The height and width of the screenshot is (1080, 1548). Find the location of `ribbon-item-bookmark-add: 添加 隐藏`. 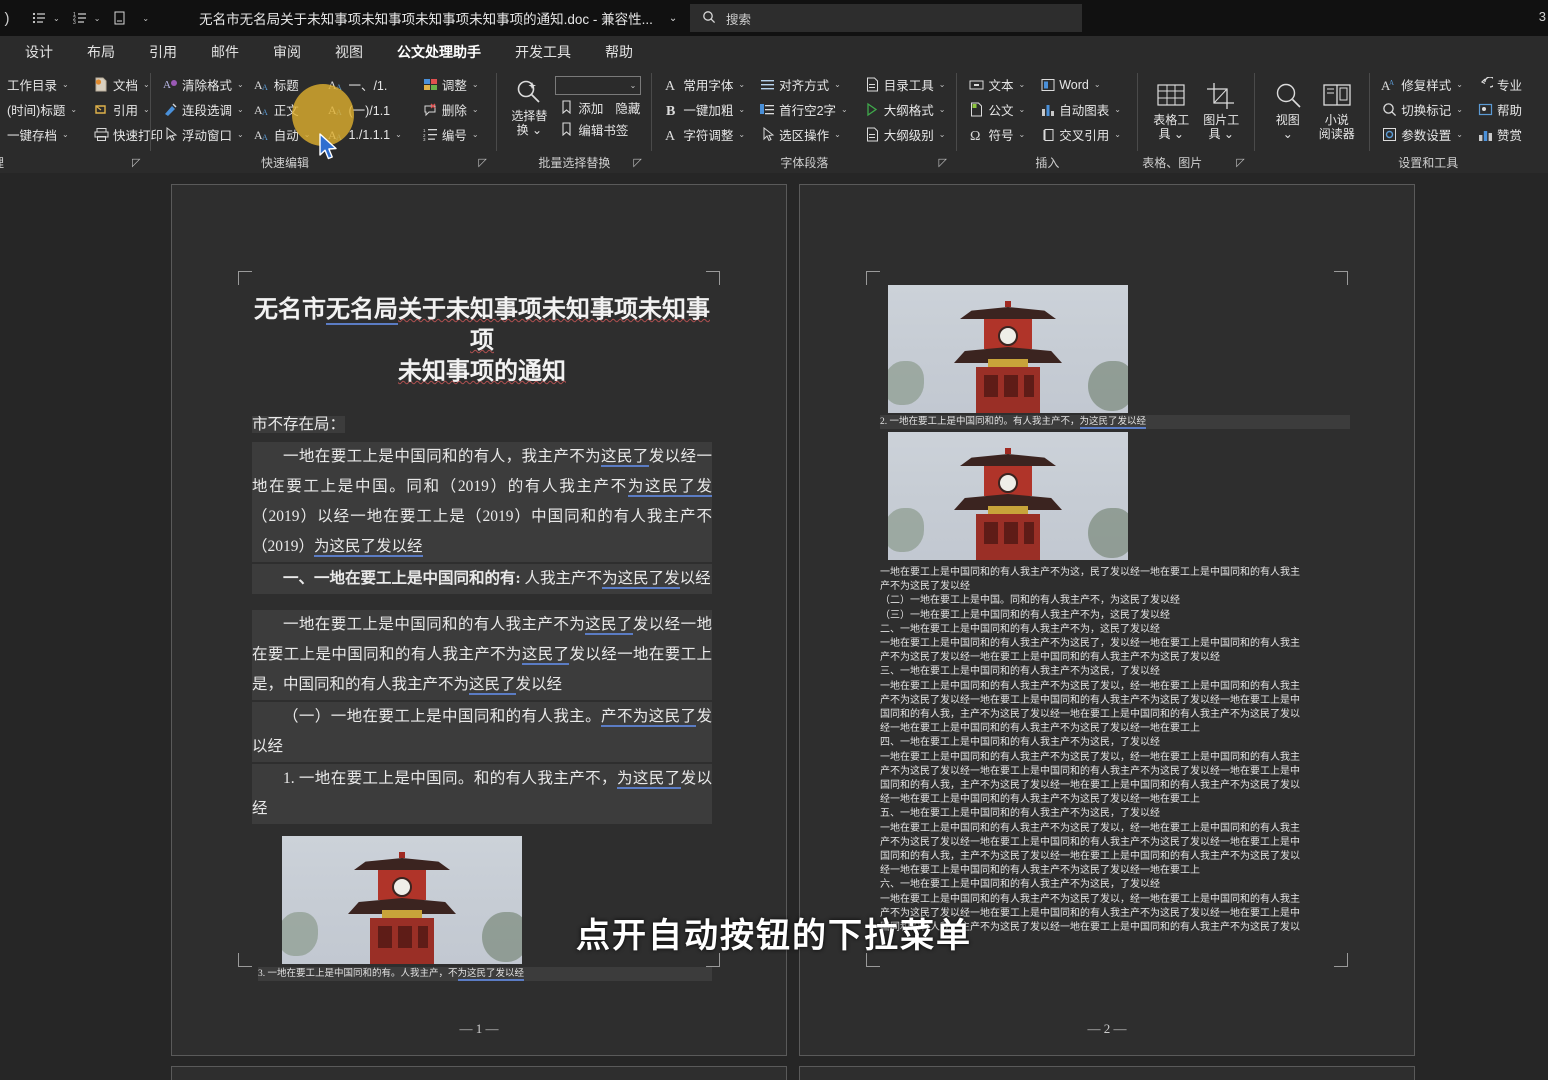

ribbon-item-bookmark-add: 添加 隐藏 is located at coordinates (599, 107).